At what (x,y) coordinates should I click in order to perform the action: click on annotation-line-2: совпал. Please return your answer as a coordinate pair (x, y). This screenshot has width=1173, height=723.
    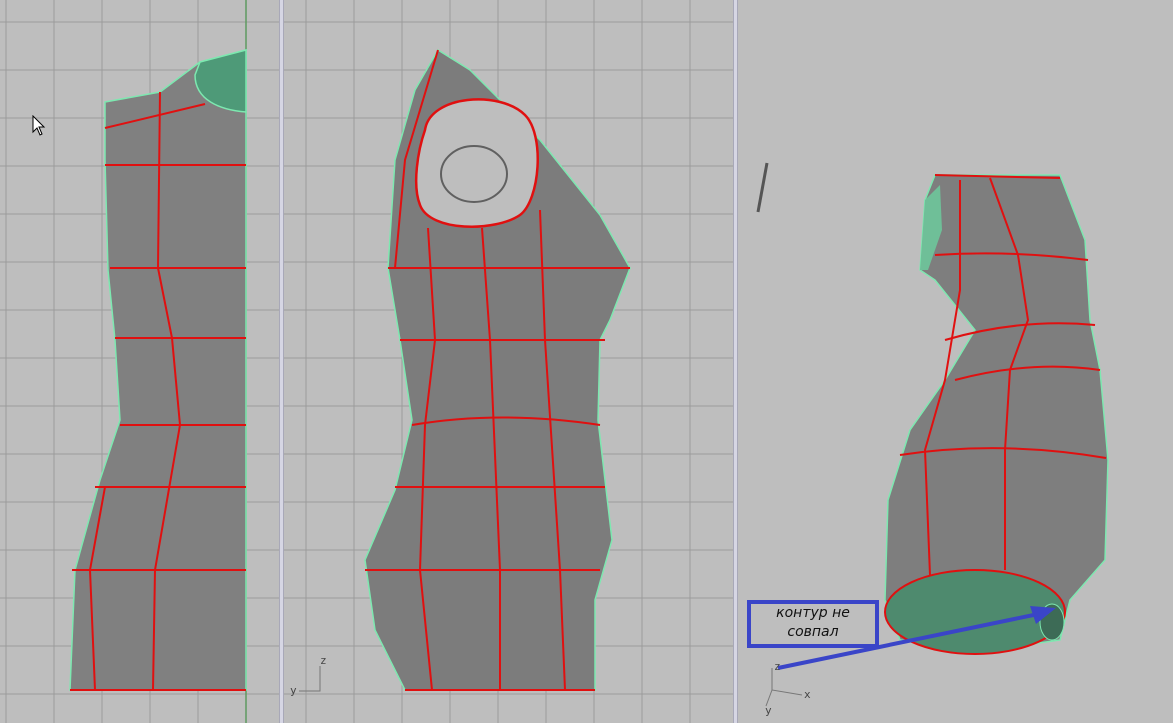
    Looking at the image, I should click on (813, 632).